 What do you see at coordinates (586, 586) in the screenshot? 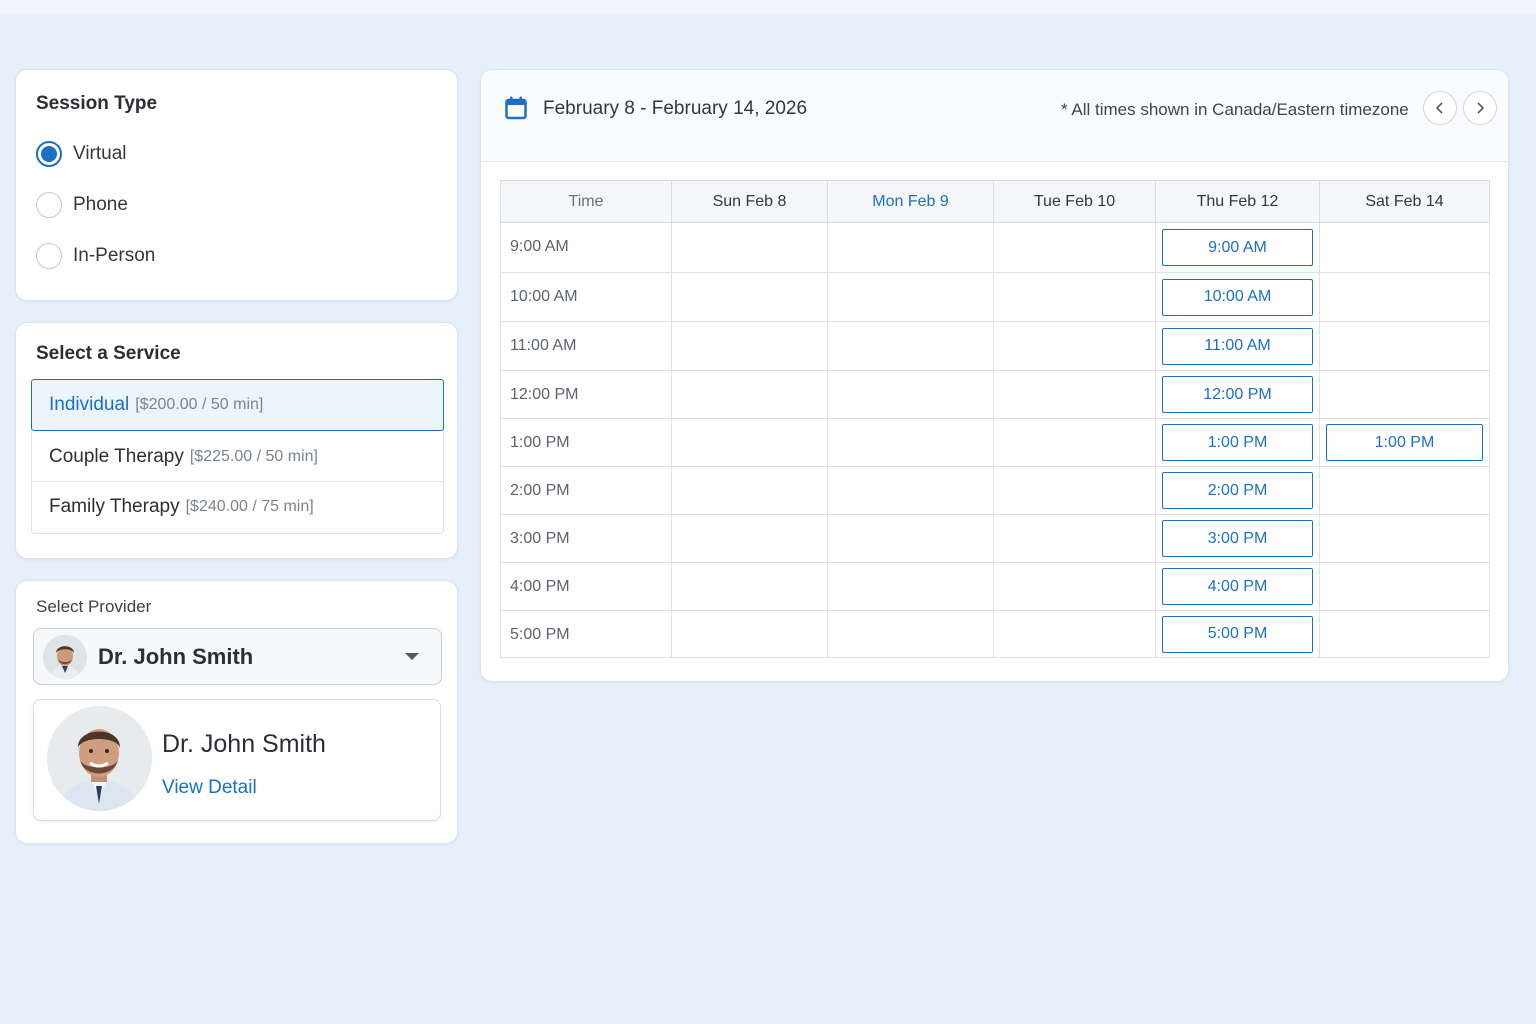
I see `time-label: 4:00 PM` at bounding box center [586, 586].